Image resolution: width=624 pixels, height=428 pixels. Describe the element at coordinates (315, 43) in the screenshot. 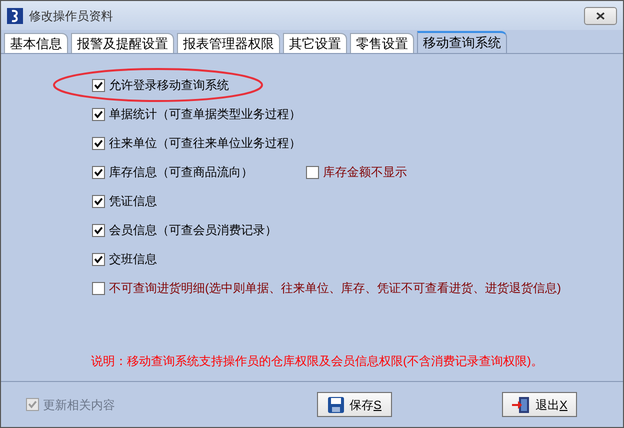

I see `tab: 其它设置` at that location.